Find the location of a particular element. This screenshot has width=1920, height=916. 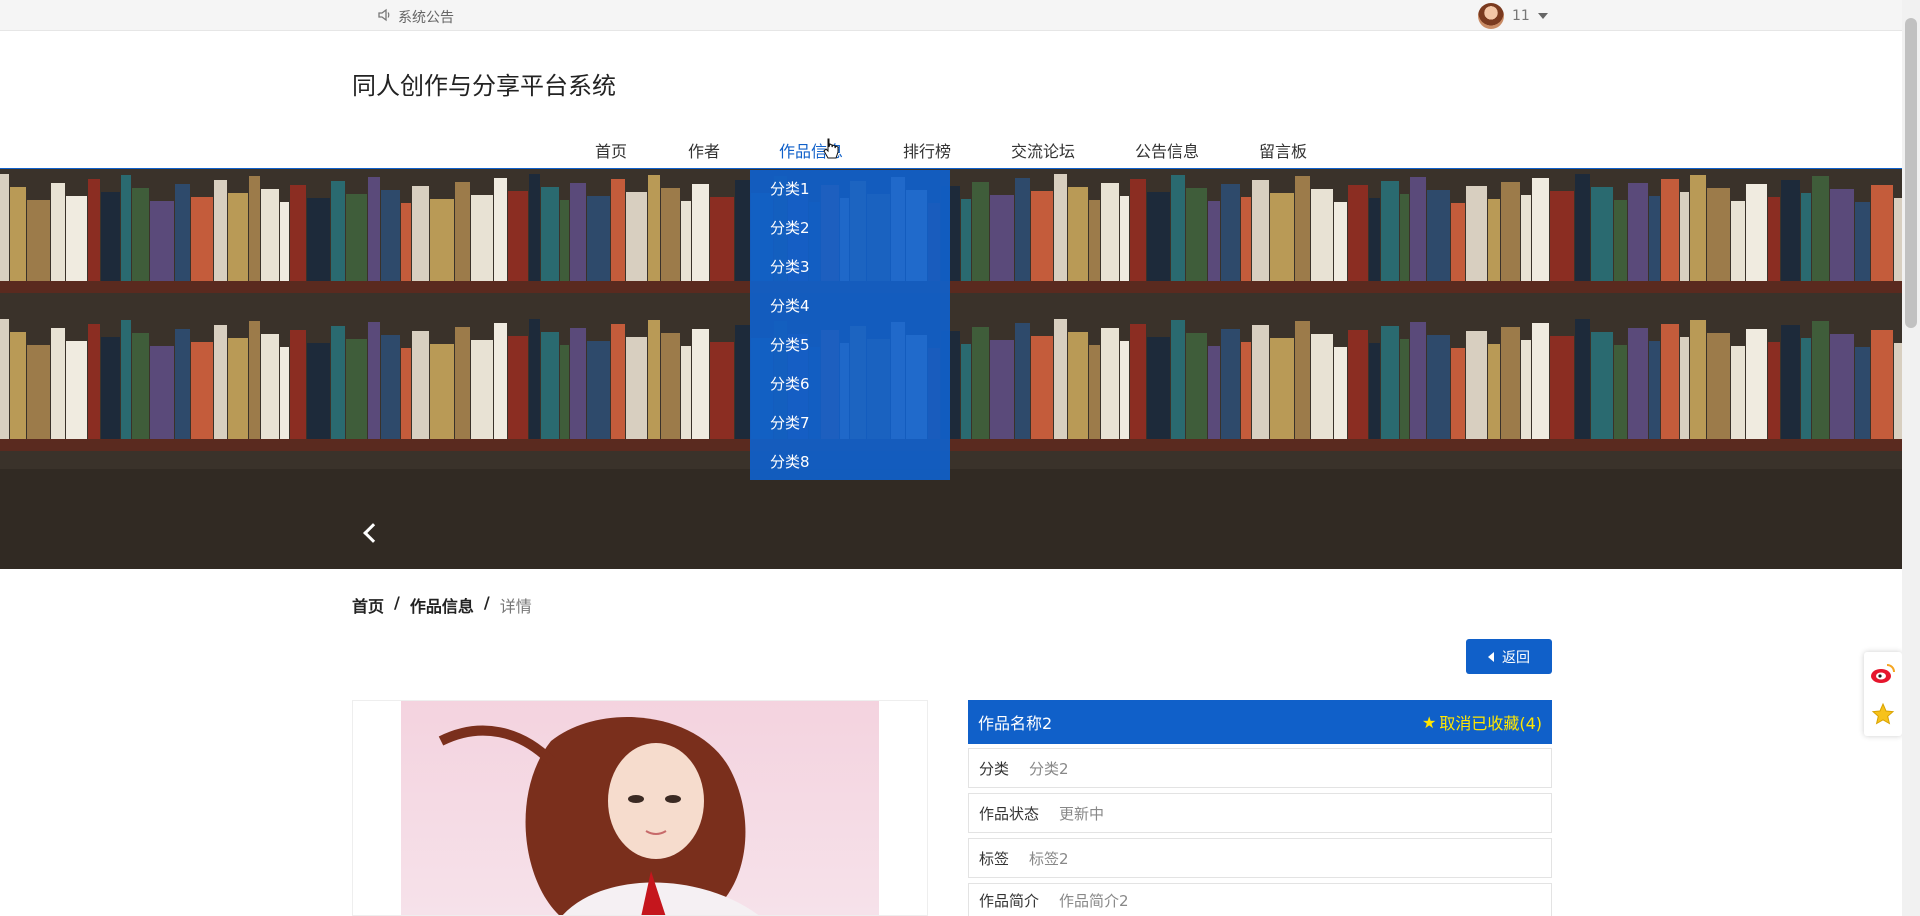

back-button-label: 返回 is located at coordinates (1516, 657).